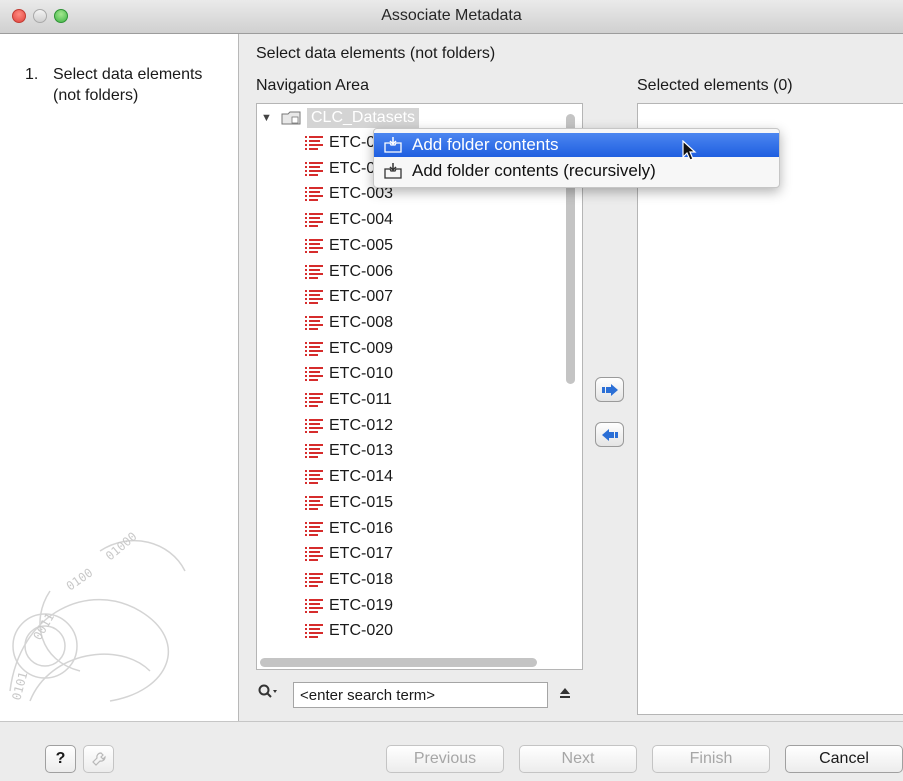 This screenshot has width=903, height=781. I want to click on add-to-selection-button, so click(609, 389).